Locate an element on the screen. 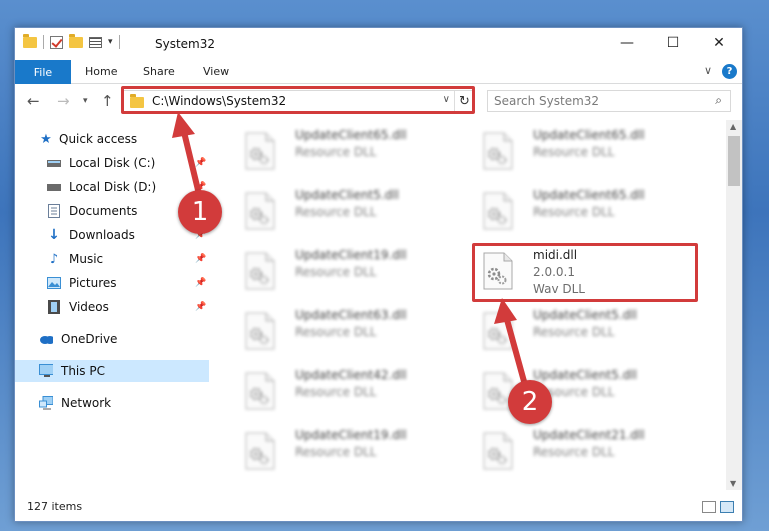 This screenshot has width=769, height=531. nav-item-quick-access: ★ Quick access is located at coordinates (112, 139).